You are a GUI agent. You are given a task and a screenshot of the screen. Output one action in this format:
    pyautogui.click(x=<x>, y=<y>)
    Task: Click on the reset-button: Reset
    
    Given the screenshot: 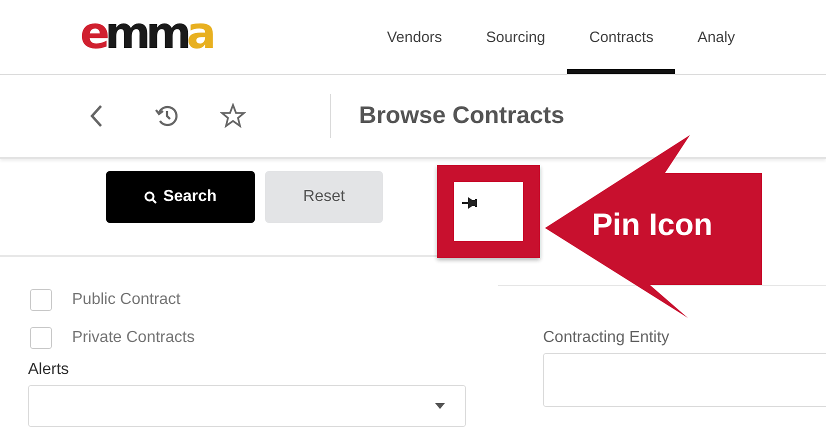 What is the action you would take?
    pyautogui.click(x=324, y=197)
    